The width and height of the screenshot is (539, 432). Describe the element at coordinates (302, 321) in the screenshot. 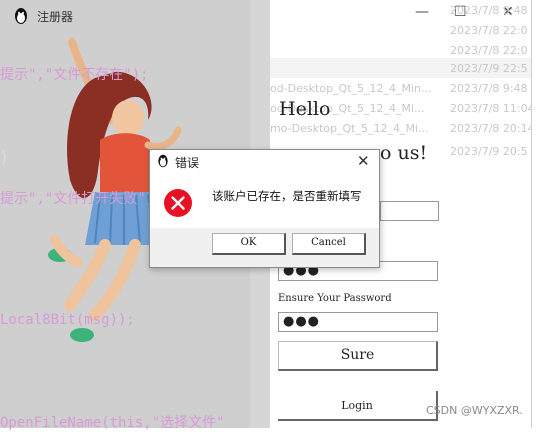

I see `confirm-password-value: ●●●` at that location.